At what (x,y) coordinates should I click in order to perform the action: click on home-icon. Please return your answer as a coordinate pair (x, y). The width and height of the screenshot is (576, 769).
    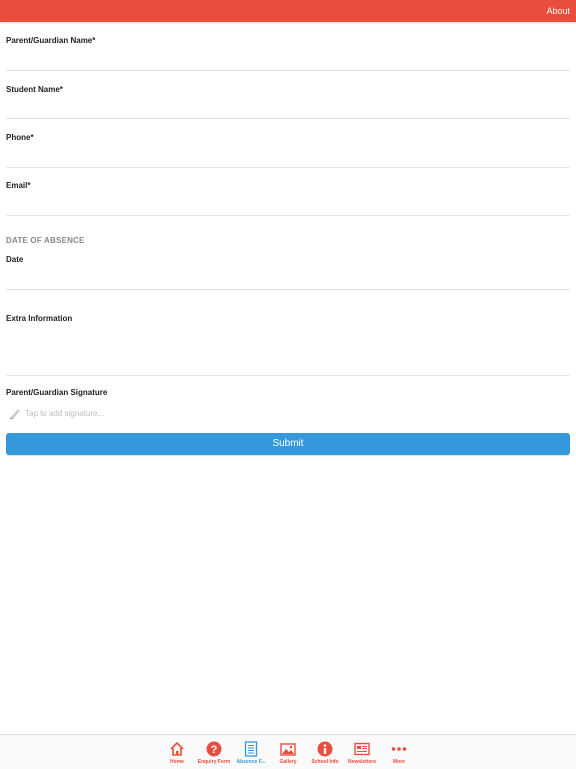
    Looking at the image, I should click on (177, 748).